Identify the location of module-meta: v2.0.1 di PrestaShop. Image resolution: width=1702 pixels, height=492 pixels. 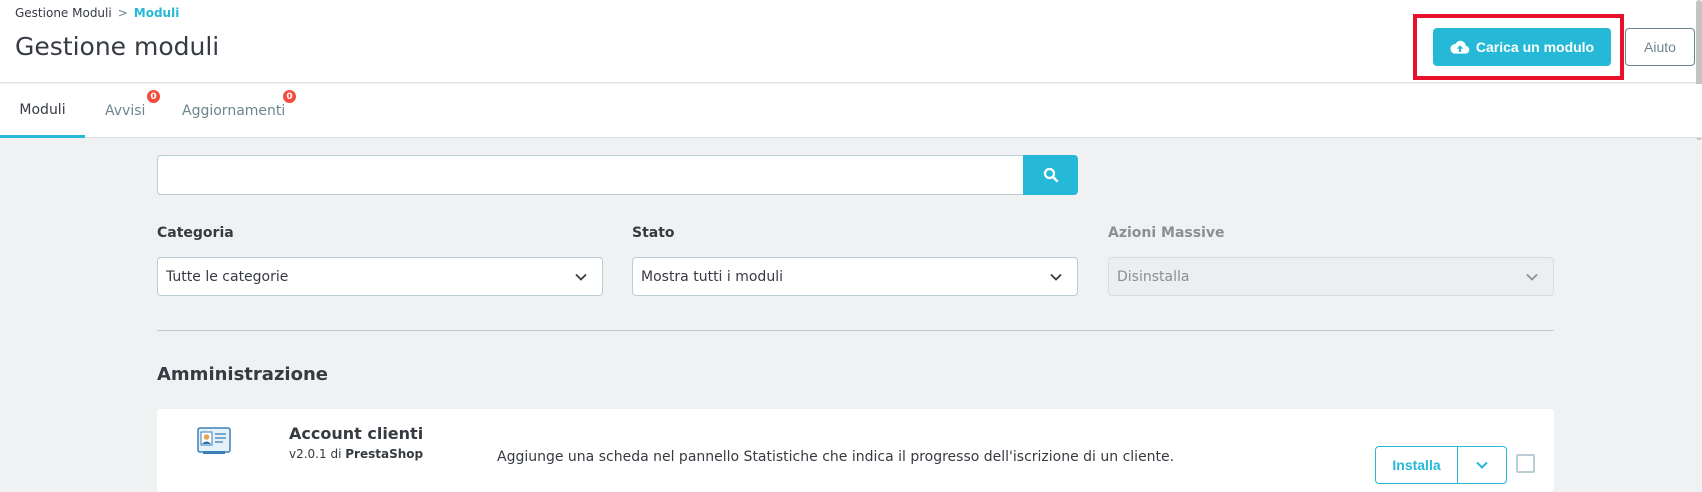
(356, 454).